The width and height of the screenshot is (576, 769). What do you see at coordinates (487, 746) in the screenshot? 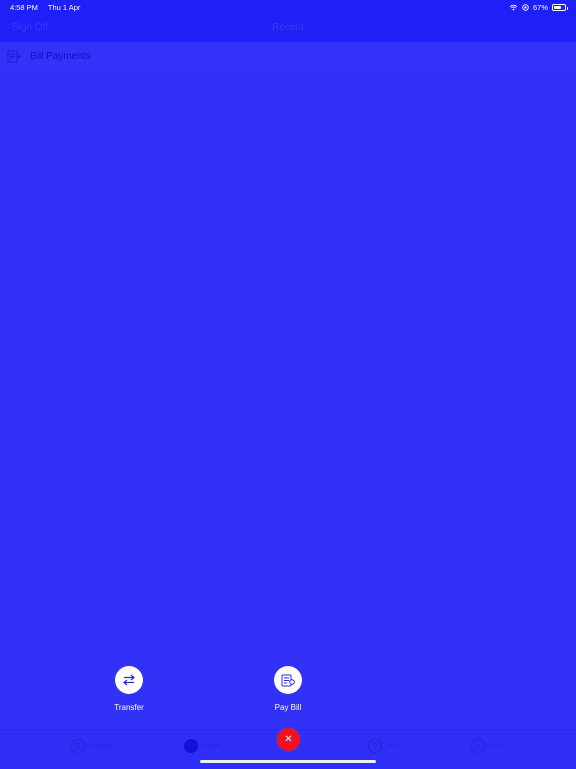
I see `tab-more: ≡ More` at bounding box center [487, 746].